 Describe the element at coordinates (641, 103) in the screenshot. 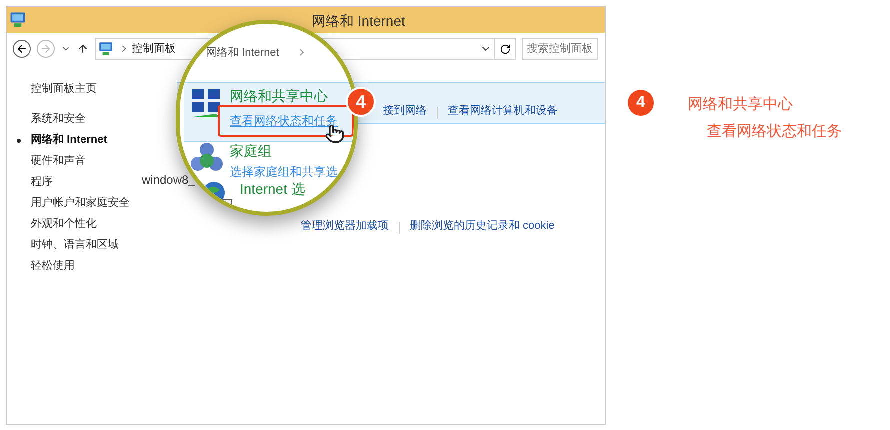

I see `step-badge: 4` at that location.